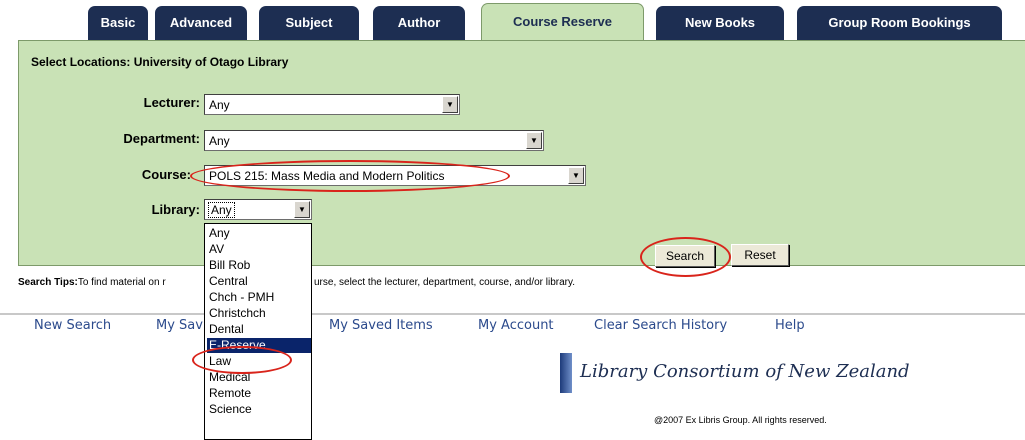 The width and height of the screenshot is (1025, 440). Describe the element at coordinates (516, 325) in the screenshot. I see `footer-link-my-account: My Account` at that location.